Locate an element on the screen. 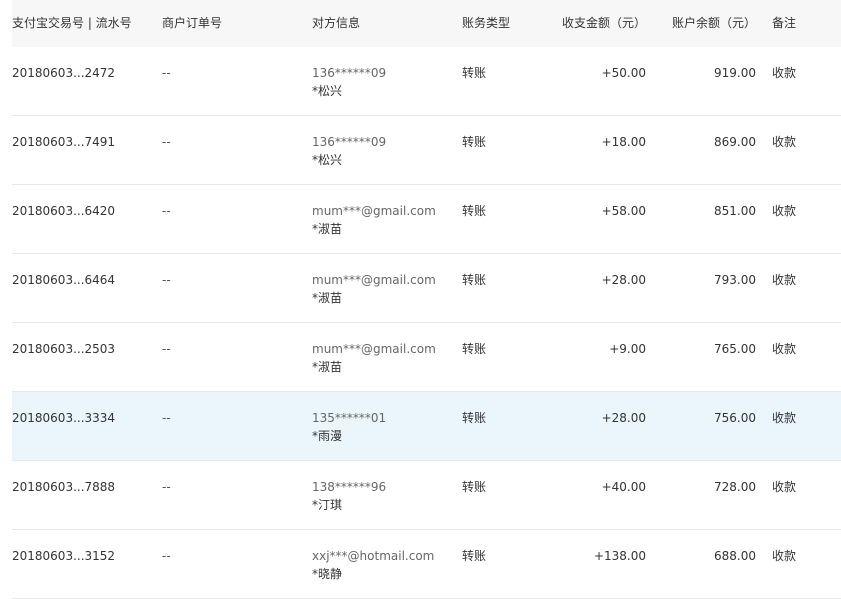 The image size is (841, 599). amount: +138.00 is located at coordinates (619, 556).